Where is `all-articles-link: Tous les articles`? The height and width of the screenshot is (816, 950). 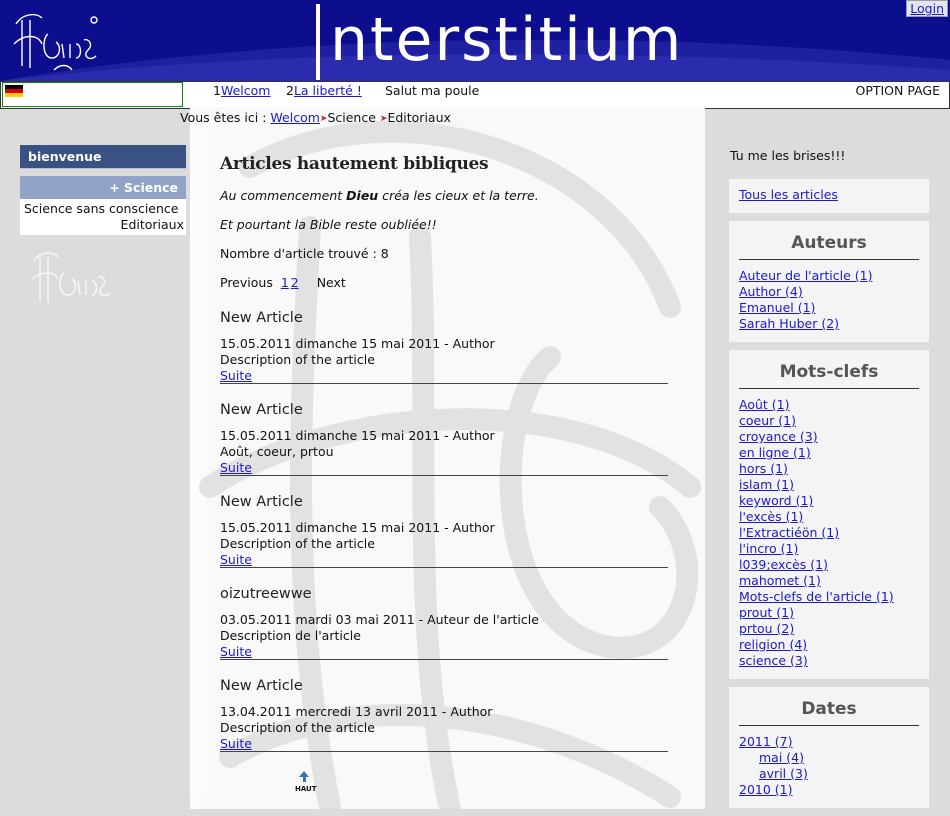
all-articles-link: Tous les articles is located at coordinates (829, 195).